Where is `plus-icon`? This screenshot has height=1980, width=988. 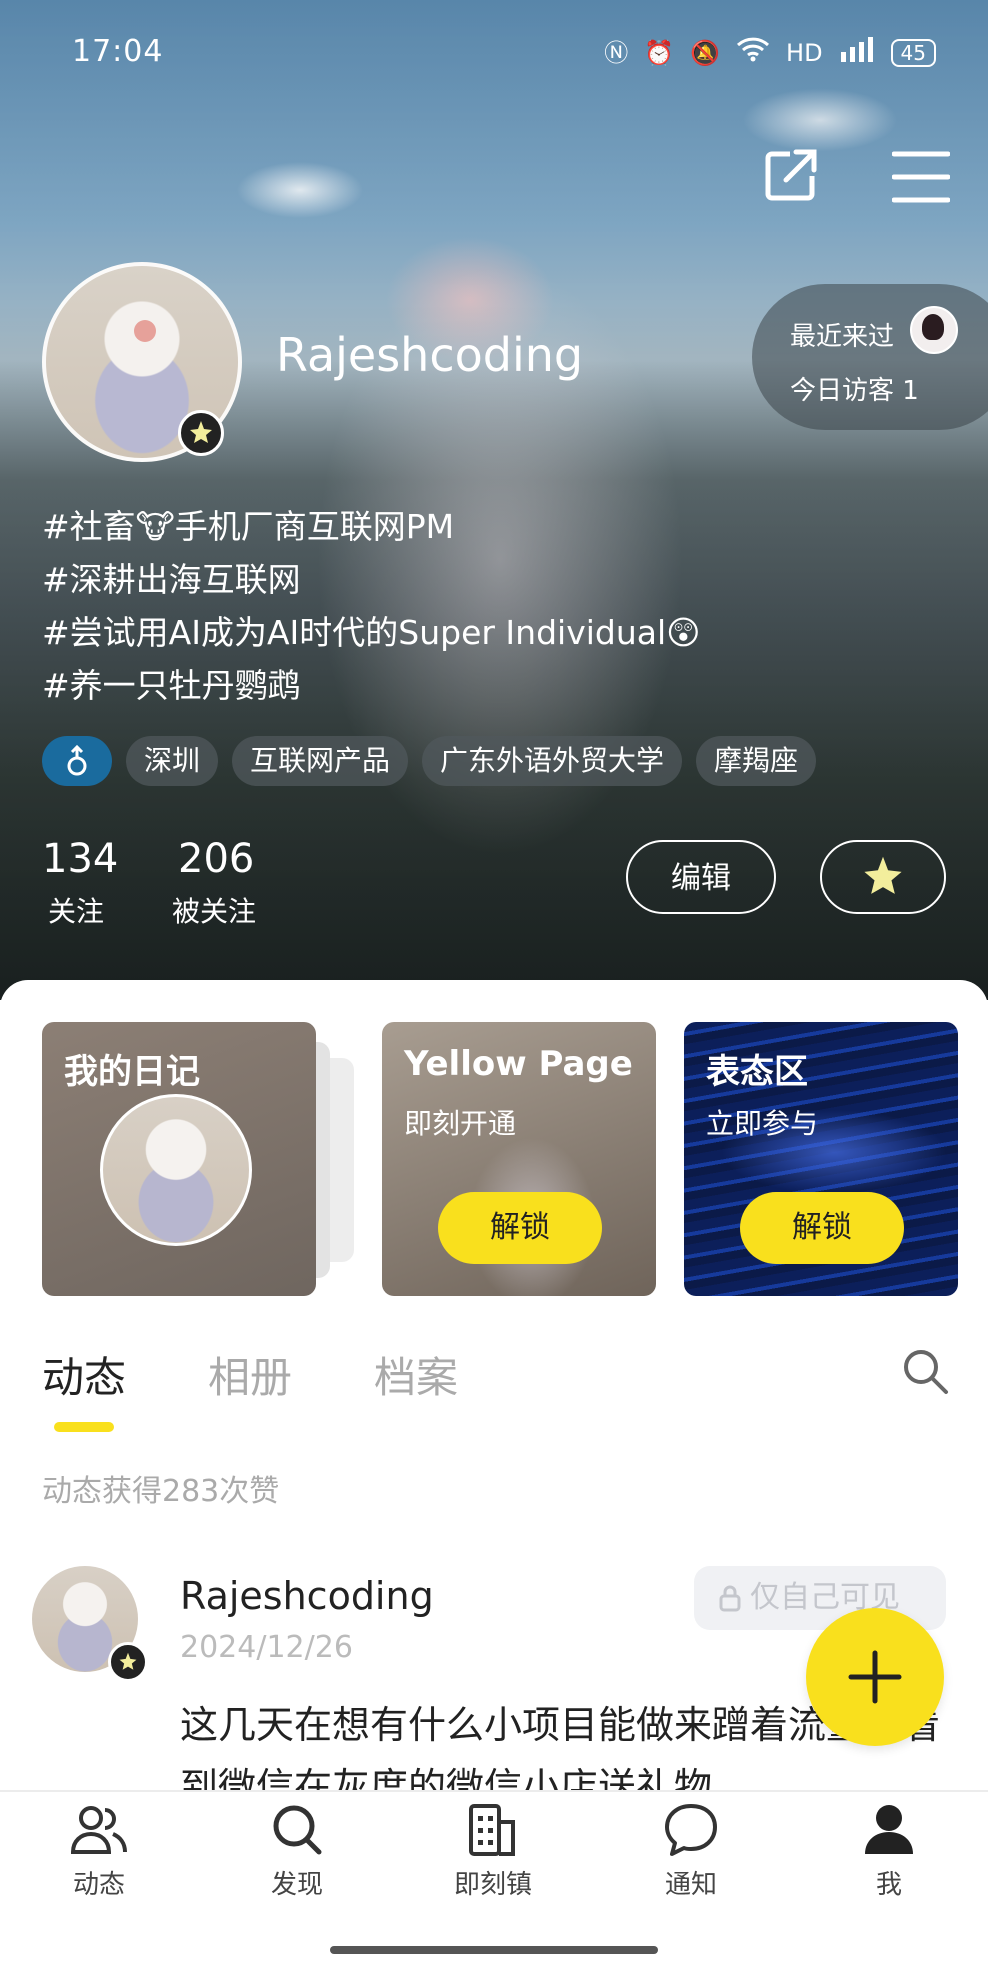 plus-icon is located at coordinates (875, 1677).